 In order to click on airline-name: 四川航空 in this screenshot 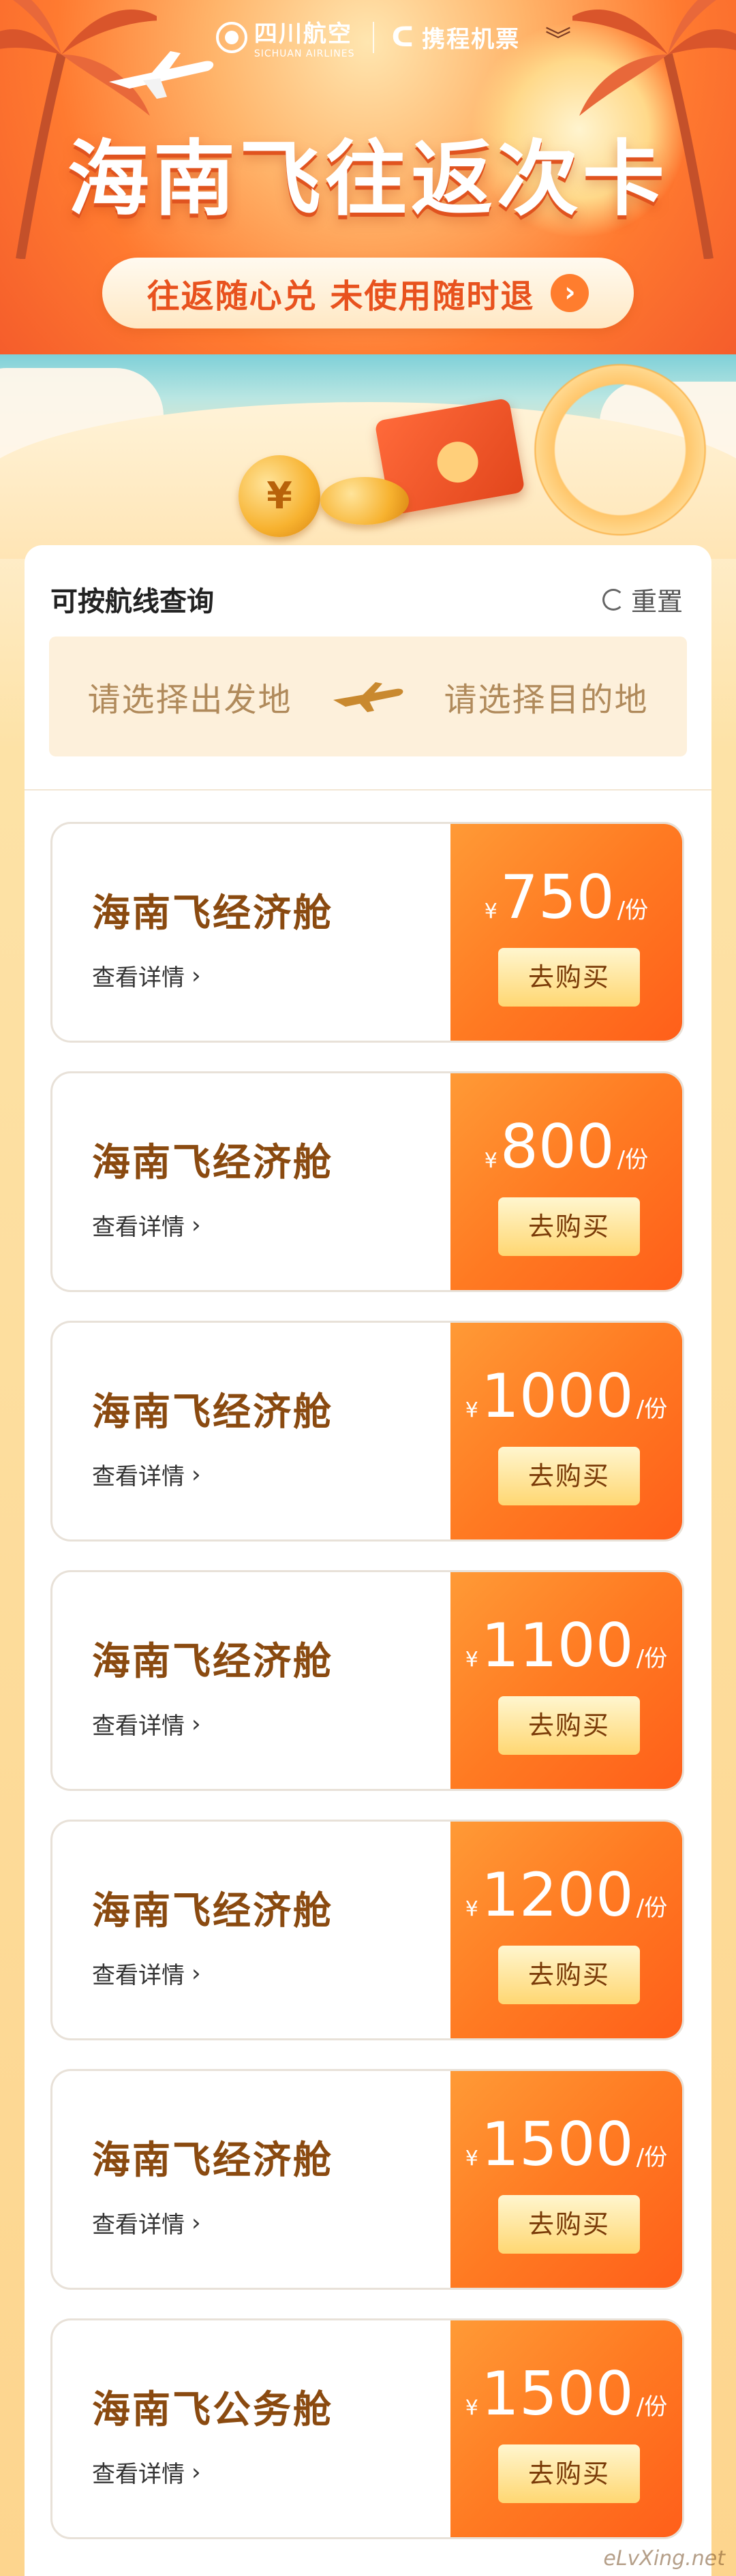, I will do `click(303, 34)`.